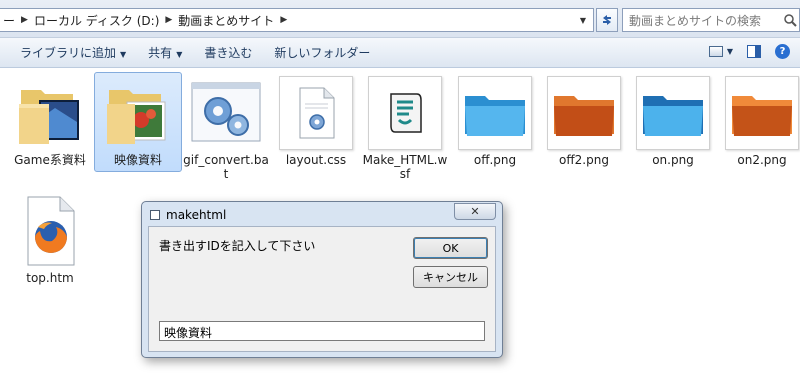 This screenshot has height=378, width=800. Describe the element at coordinates (584, 160) in the screenshot. I see `file-name: off2.png` at that location.